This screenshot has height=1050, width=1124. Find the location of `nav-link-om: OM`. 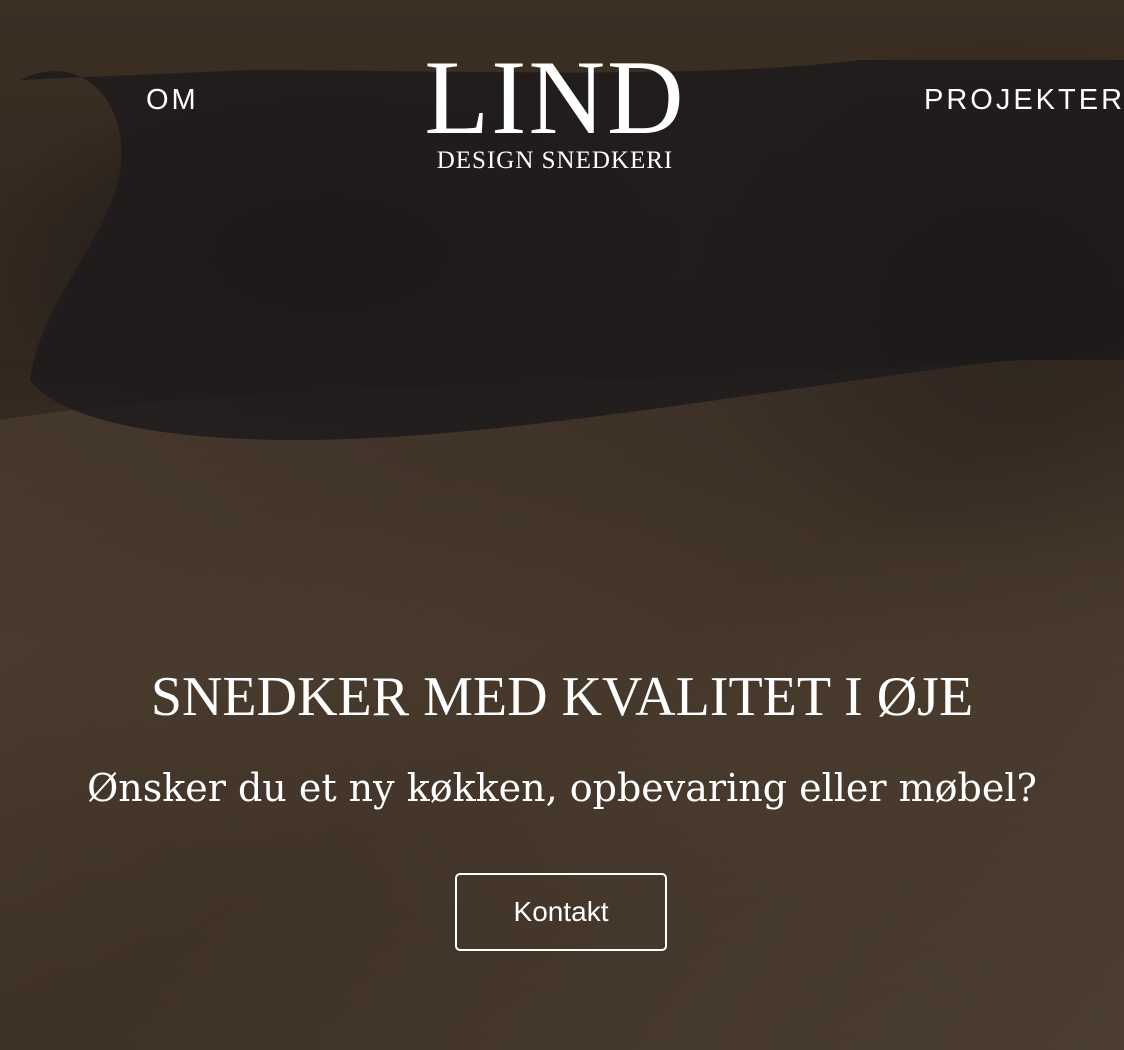

nav-link-om: OM is located at coordinates (172, 100).